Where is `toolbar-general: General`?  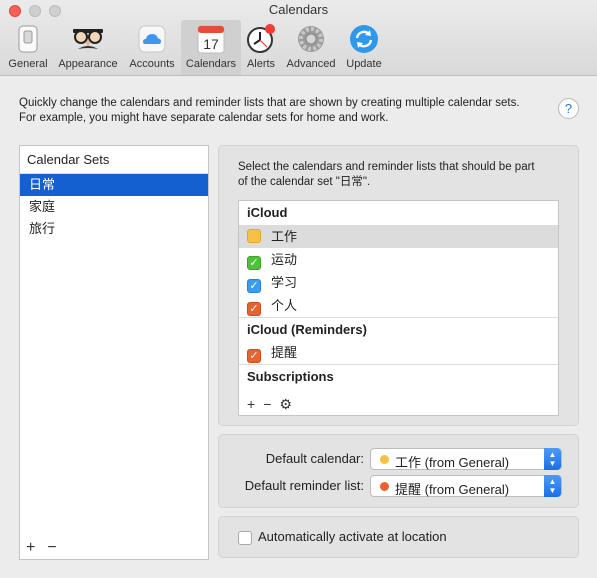
toolbar-general: General is located at coordinates (28, 47).